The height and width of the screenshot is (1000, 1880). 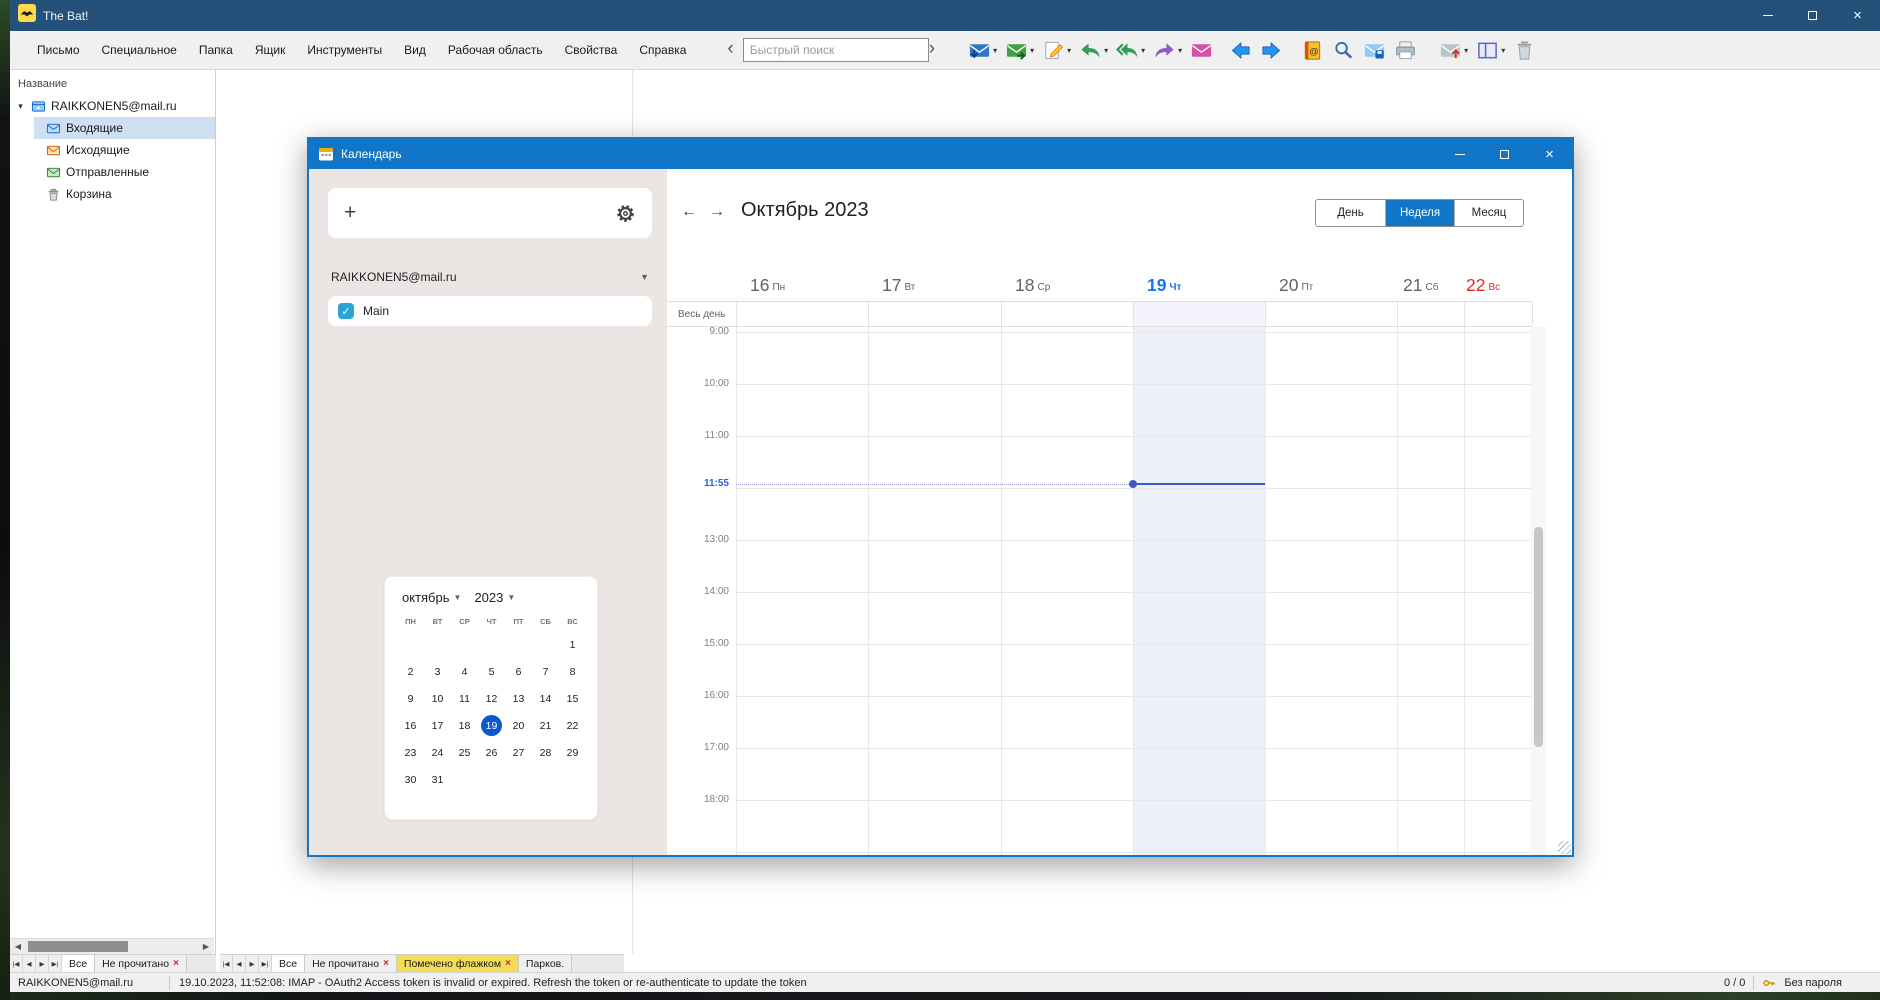 I want to click on mini-day-8: 8, so click(x=572, y=671).